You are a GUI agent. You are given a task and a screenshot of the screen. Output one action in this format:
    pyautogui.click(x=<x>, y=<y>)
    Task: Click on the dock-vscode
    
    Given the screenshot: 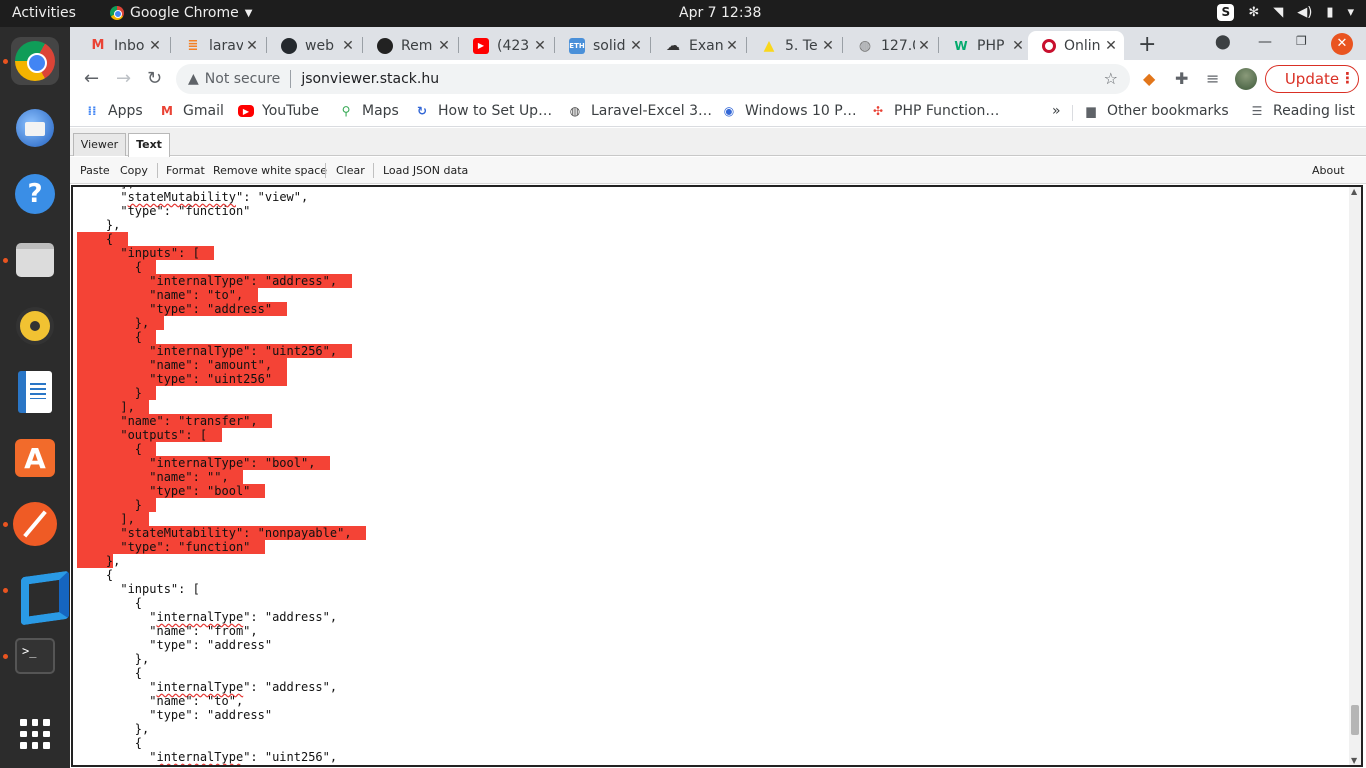 What is the action you would take?
    pyautogui.click(x=35, y=590)
    